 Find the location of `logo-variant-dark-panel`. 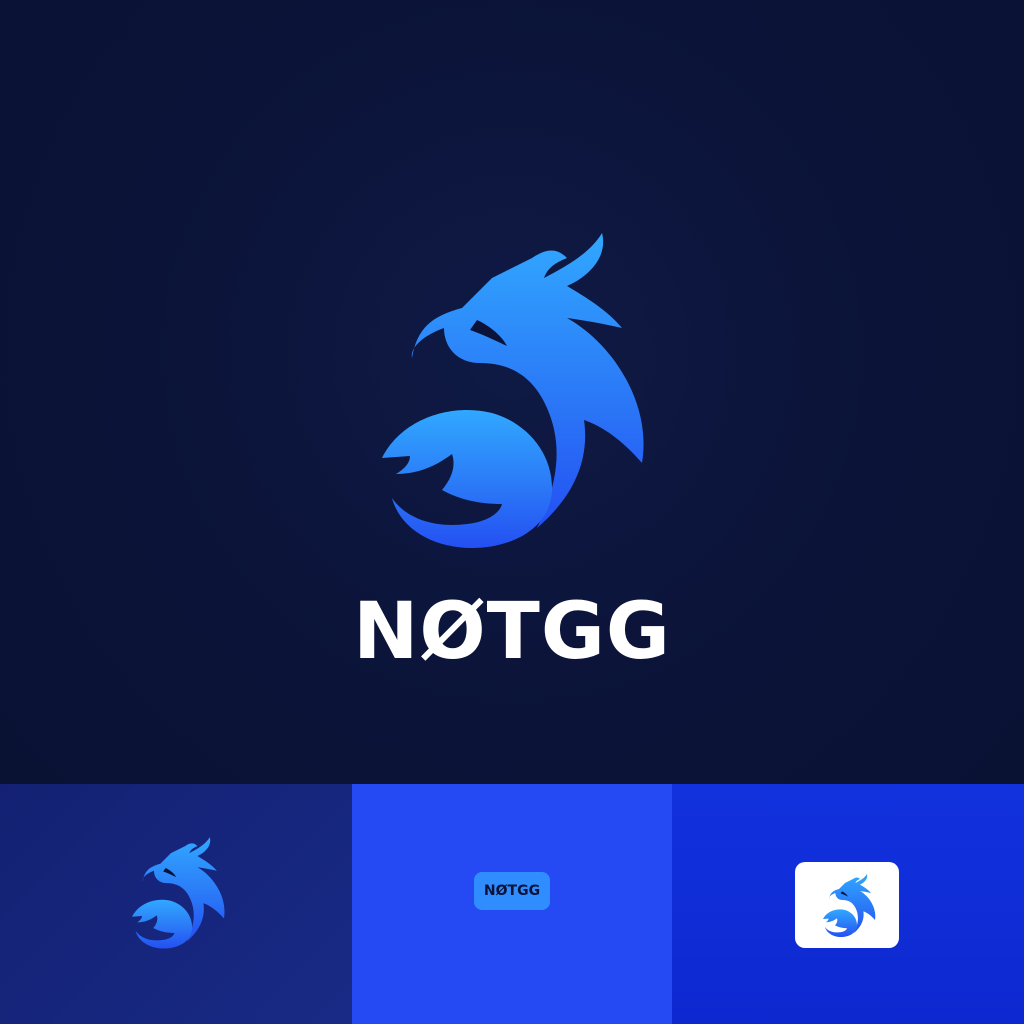

logo-variant-dark-panel is located at coordinates (176, 904).